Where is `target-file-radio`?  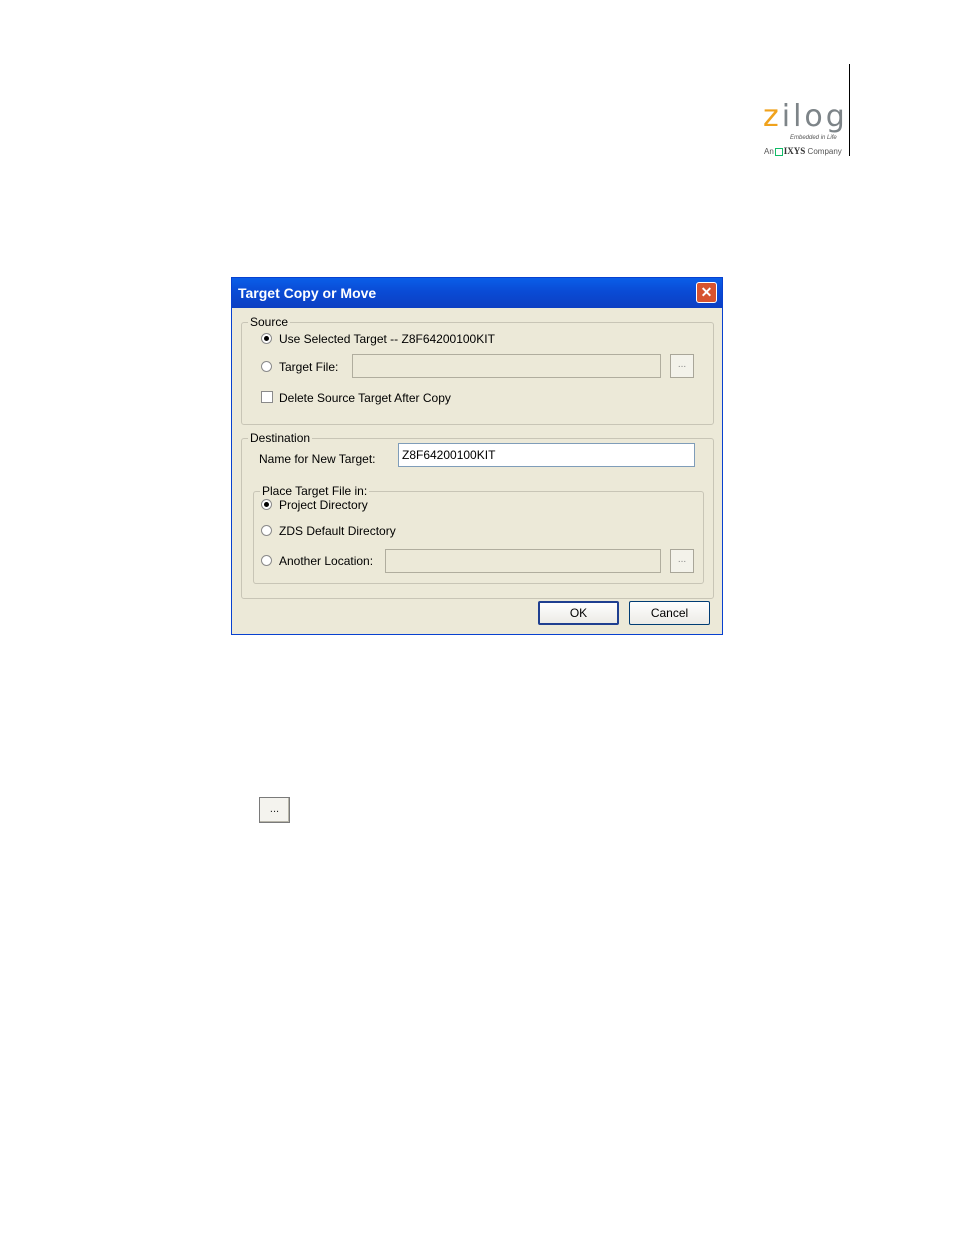
target-file-radio is located at coordinates (266, 366).